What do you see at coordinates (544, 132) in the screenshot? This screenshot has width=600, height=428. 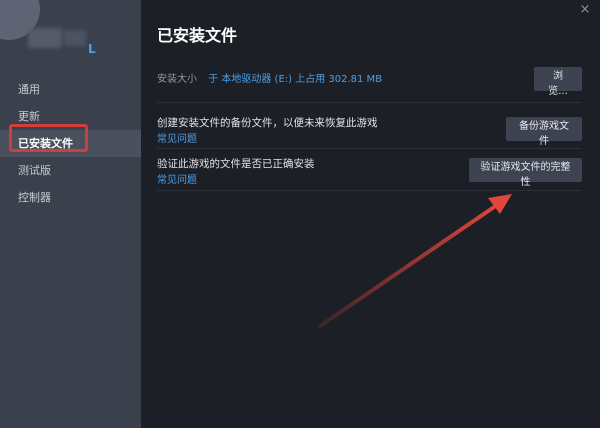 I see `backup-game-files-button: 备份游戏文件` at bounding box center [544, 132].